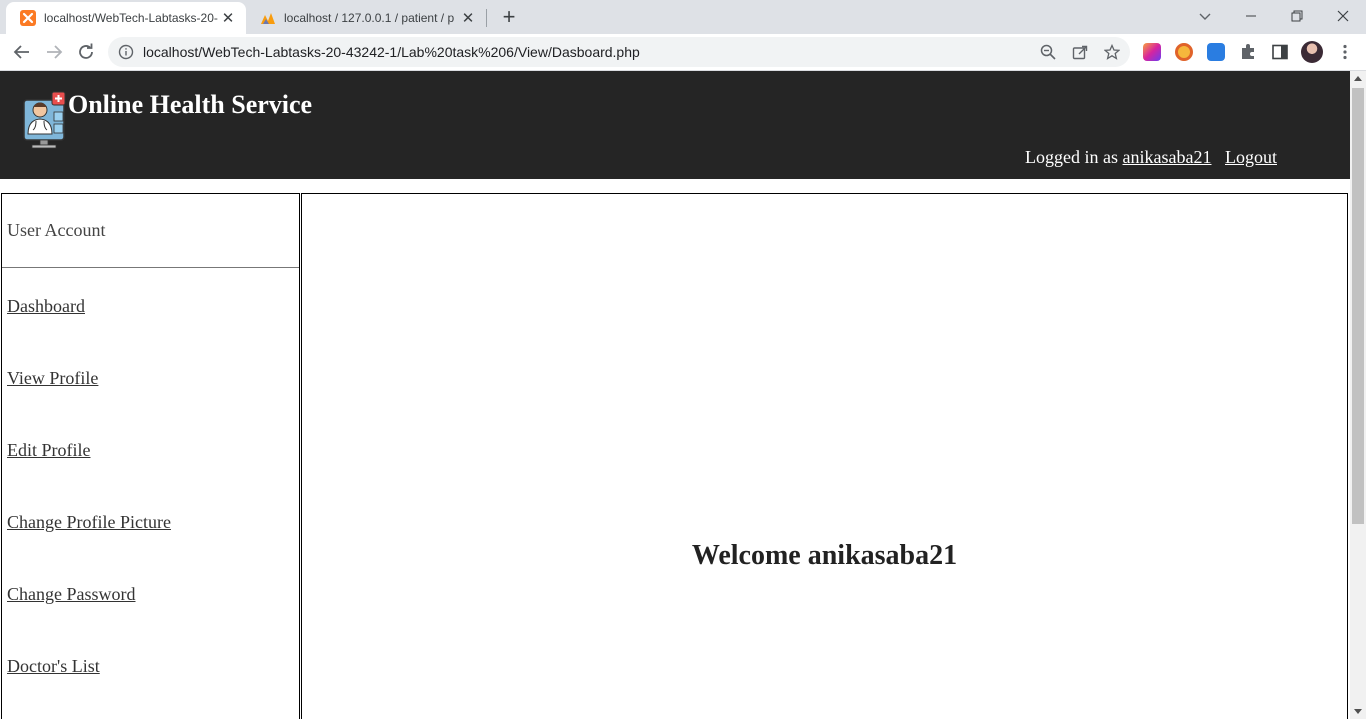 The image size is (1366, 719). I want to click on menu-dots-icon, so click(1345, 52).